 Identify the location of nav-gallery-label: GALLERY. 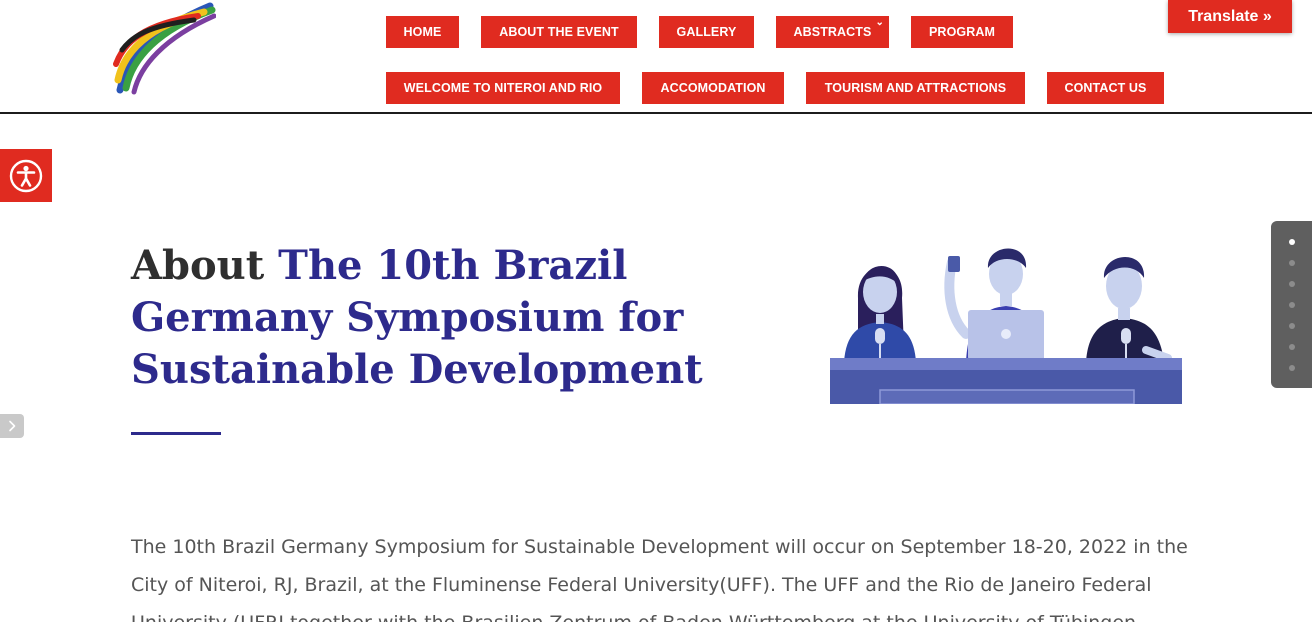
(706, 32).